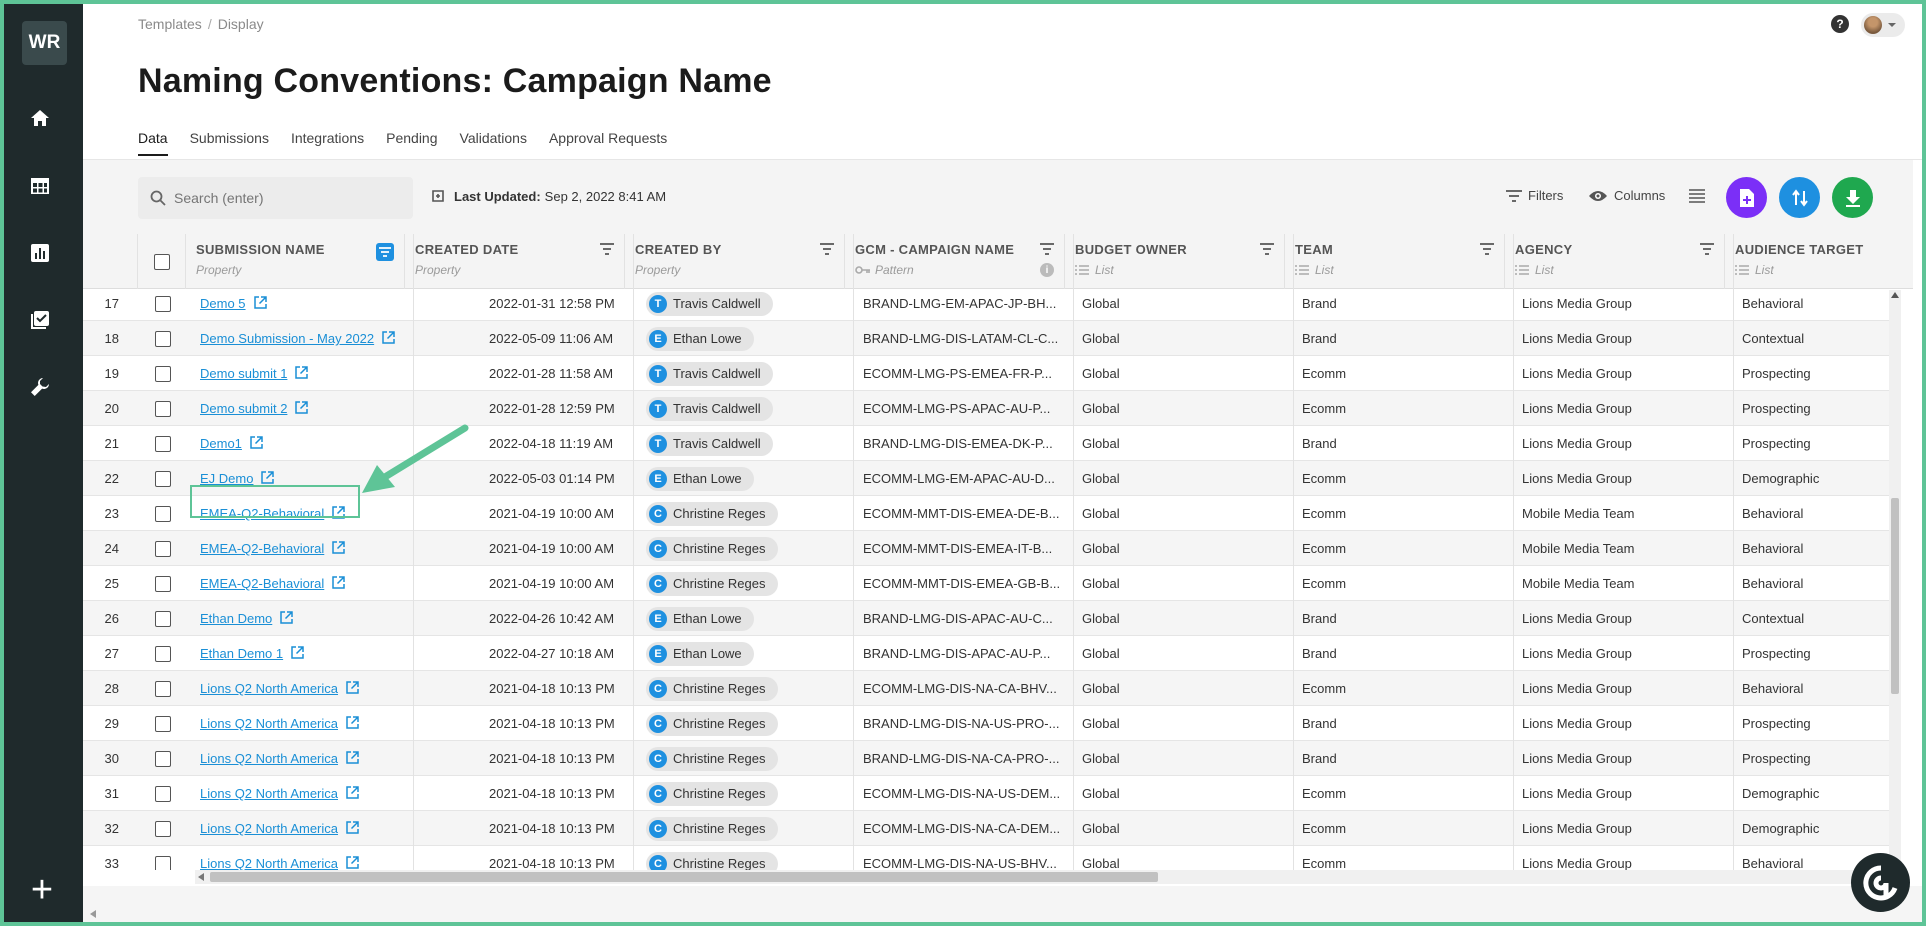 The width and height of the screenshot is (1926, 926). What do you see at coordinates (275, 198) in the screenshot?
I see `search-box: Search (enter)` at bounding box center [275, 198].